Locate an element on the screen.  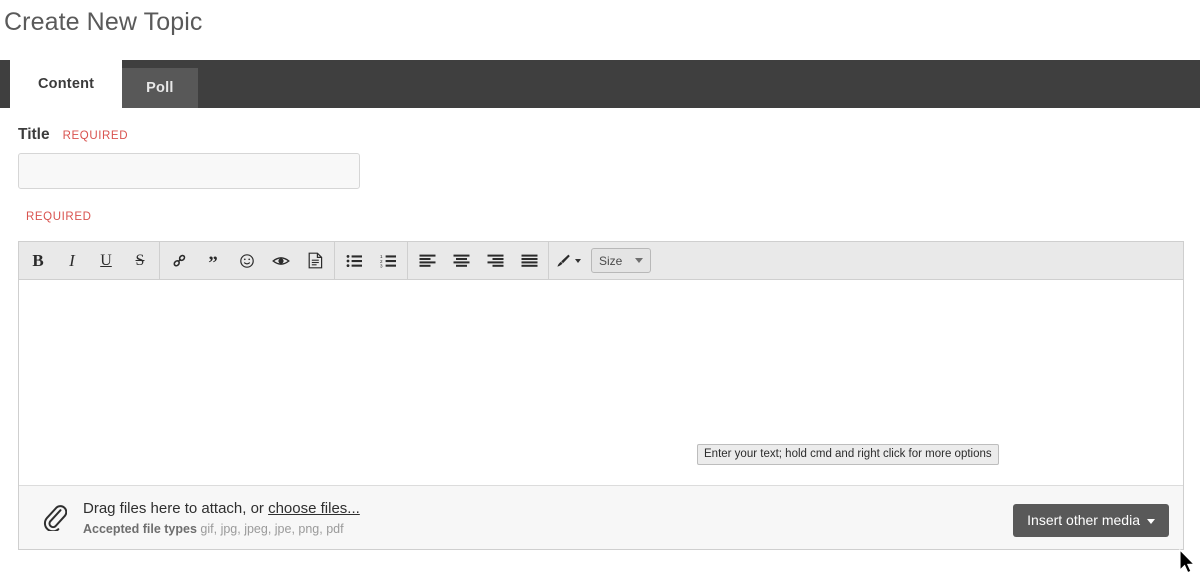
title-input is located at coordinates (189, 171).